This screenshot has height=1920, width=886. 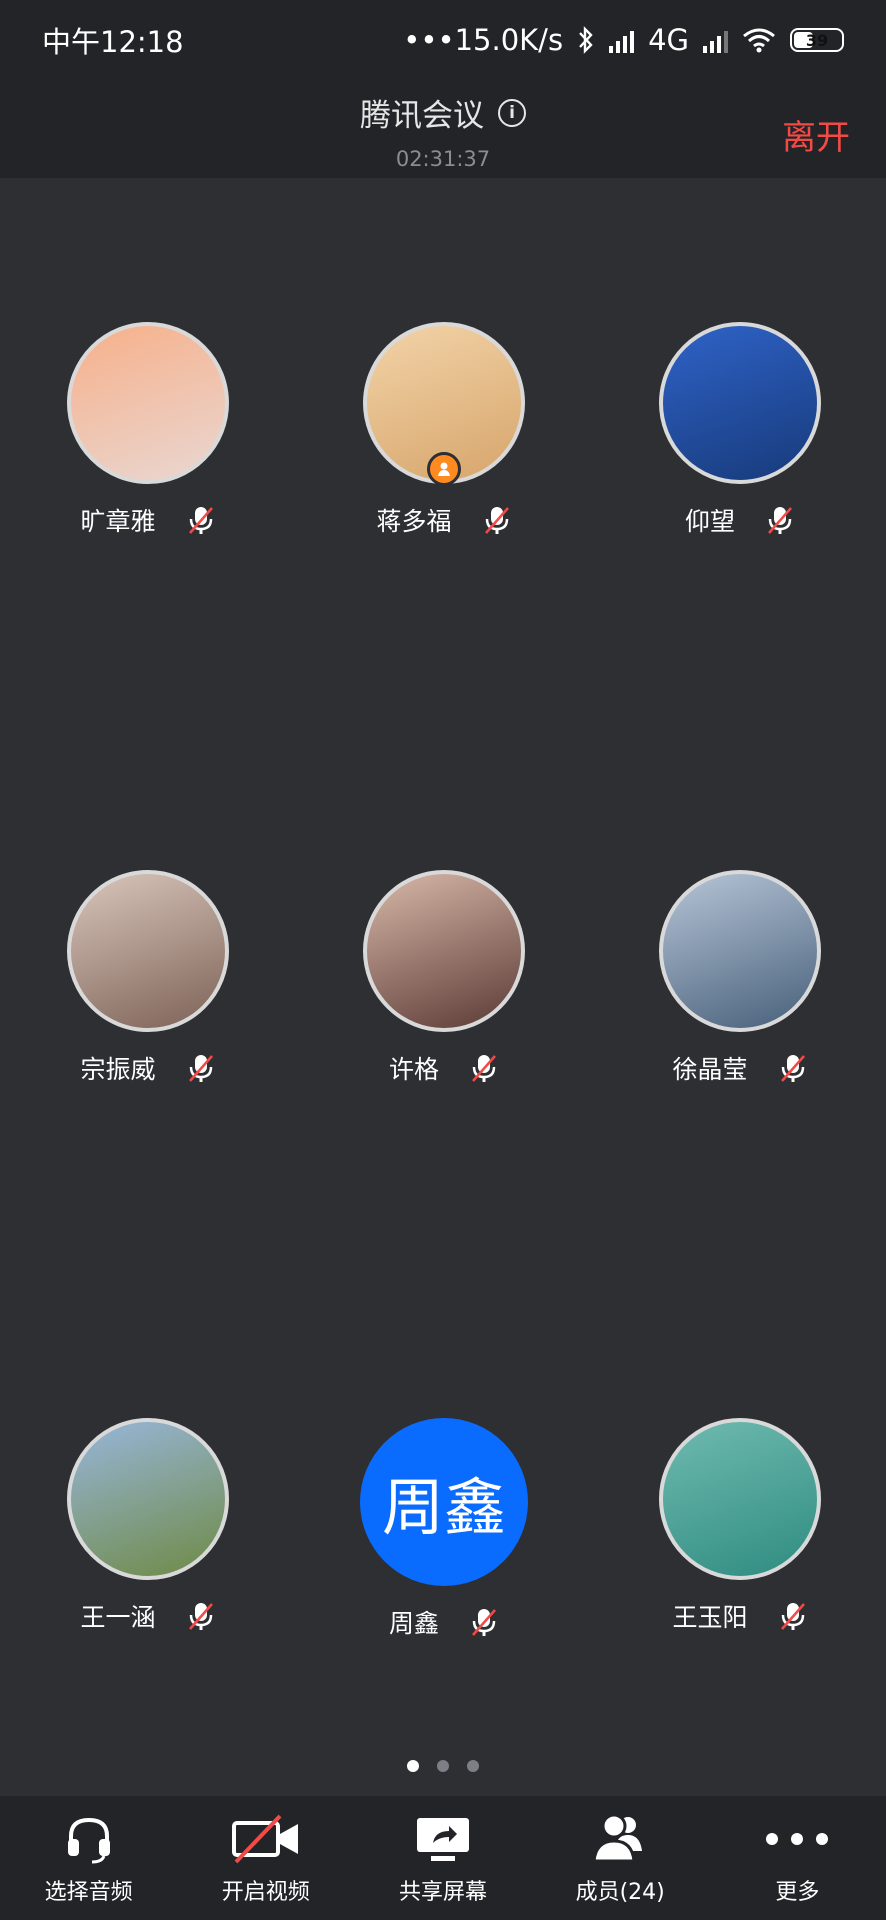 What do you see at coordinates (265, 1892) in the screenshot?
I see `video-label: 开启视频` at bounding box center [265, 1892].